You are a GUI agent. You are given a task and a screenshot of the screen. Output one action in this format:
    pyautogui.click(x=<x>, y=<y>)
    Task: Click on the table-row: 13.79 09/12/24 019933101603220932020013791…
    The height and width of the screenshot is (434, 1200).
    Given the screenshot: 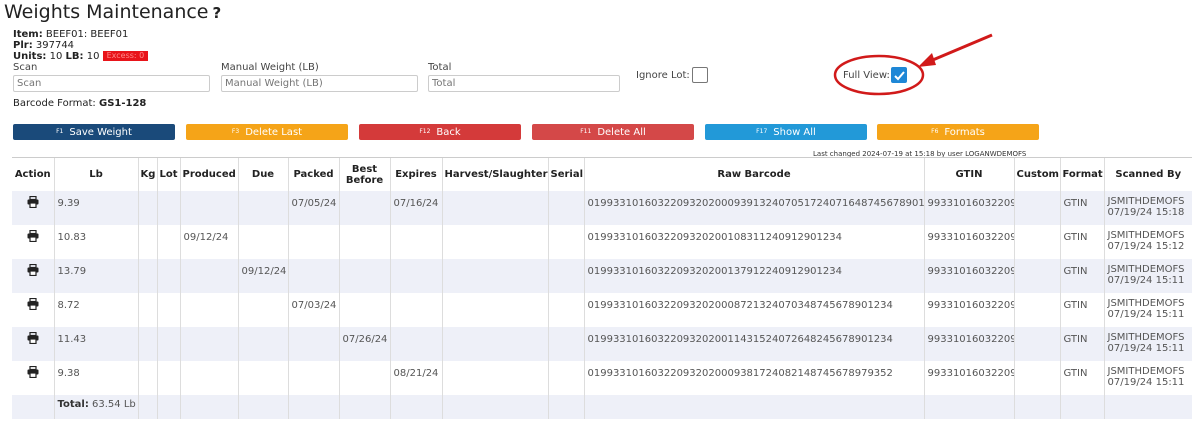 What is the action you would take?
    pyautogui.click(x=602, y=276)
    